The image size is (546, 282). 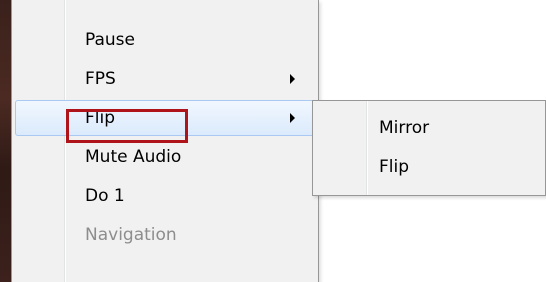 I want to click on menu-item-label: FPS, so click(x=100, y=79).